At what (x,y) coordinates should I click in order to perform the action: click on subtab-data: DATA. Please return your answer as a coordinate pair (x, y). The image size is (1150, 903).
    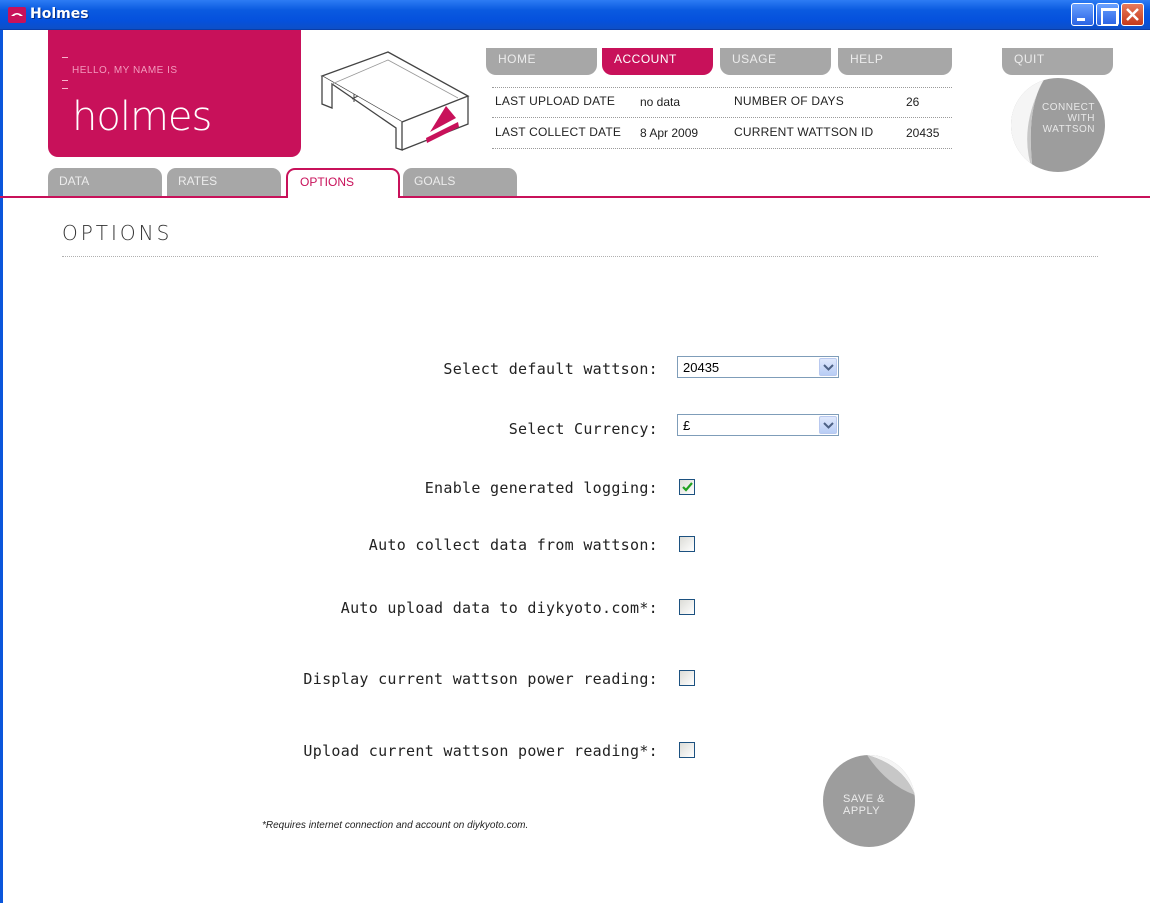
    Looking at the image, I should click on (105, 182).